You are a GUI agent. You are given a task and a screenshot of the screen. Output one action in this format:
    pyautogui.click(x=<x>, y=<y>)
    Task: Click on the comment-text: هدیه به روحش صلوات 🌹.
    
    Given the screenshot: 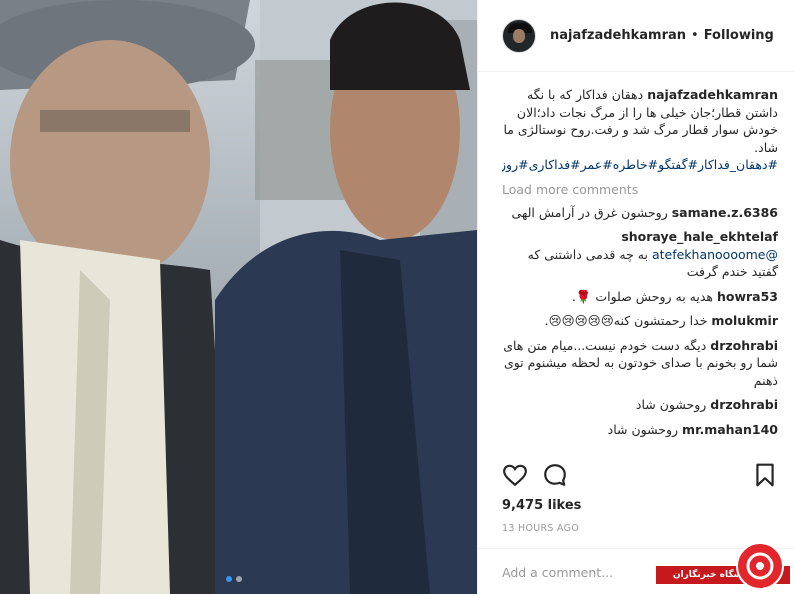 What is the action you would take?
    pyautogui.click(x=642, y=296)
    